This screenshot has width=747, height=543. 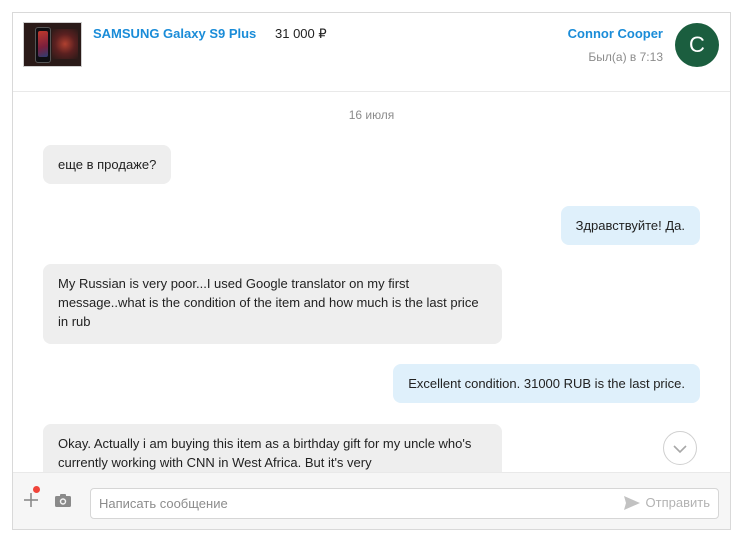 What do you see at coordinates (631, 503) in the screenshot?
I see `send-icon` at bounding box center [631, 503].